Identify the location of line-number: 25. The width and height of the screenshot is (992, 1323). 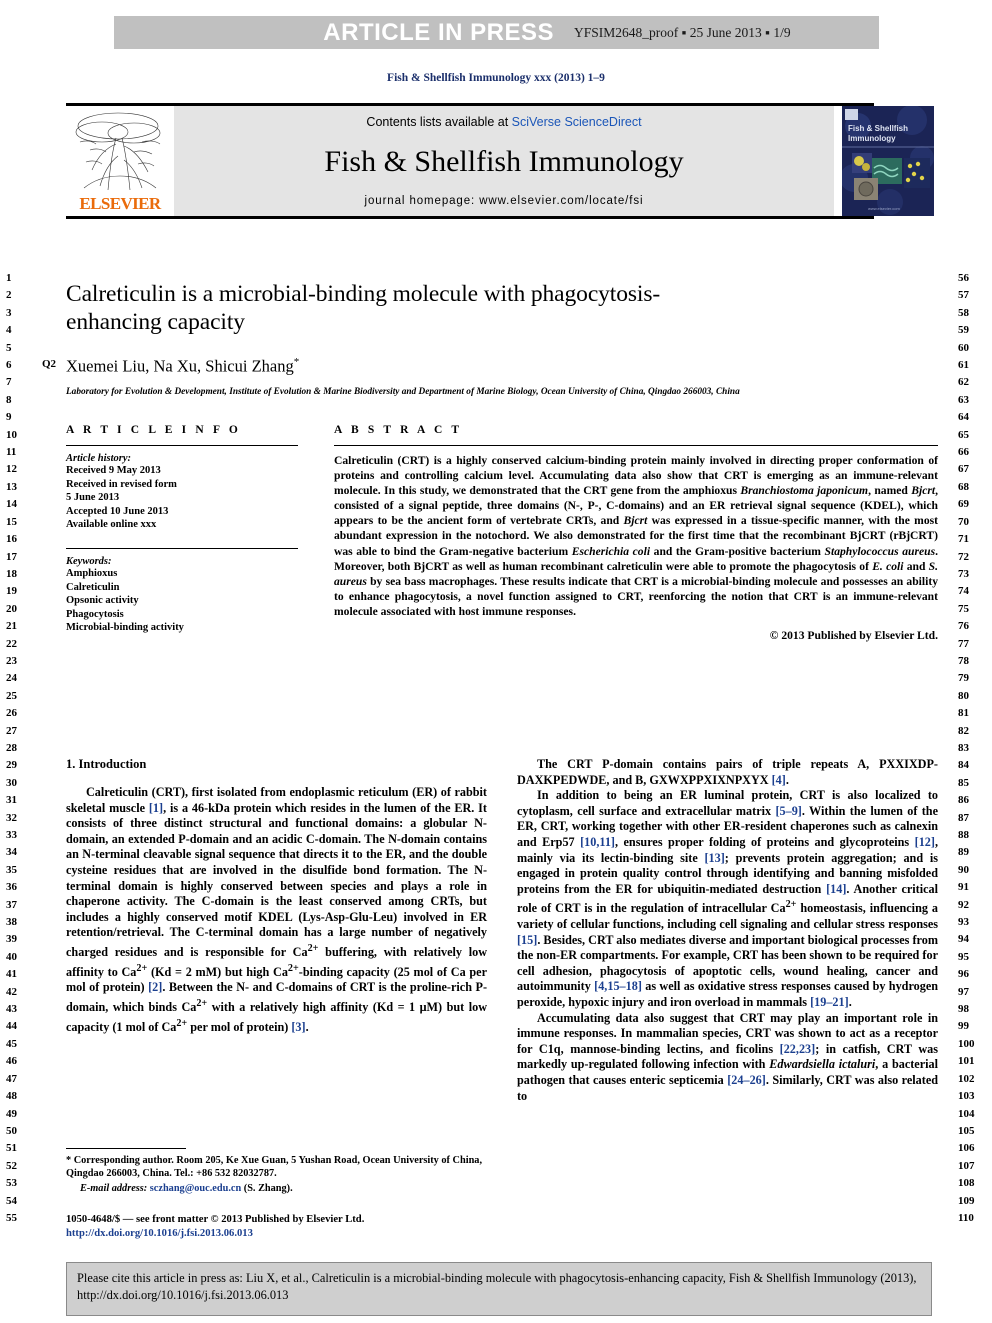
(11, 695).